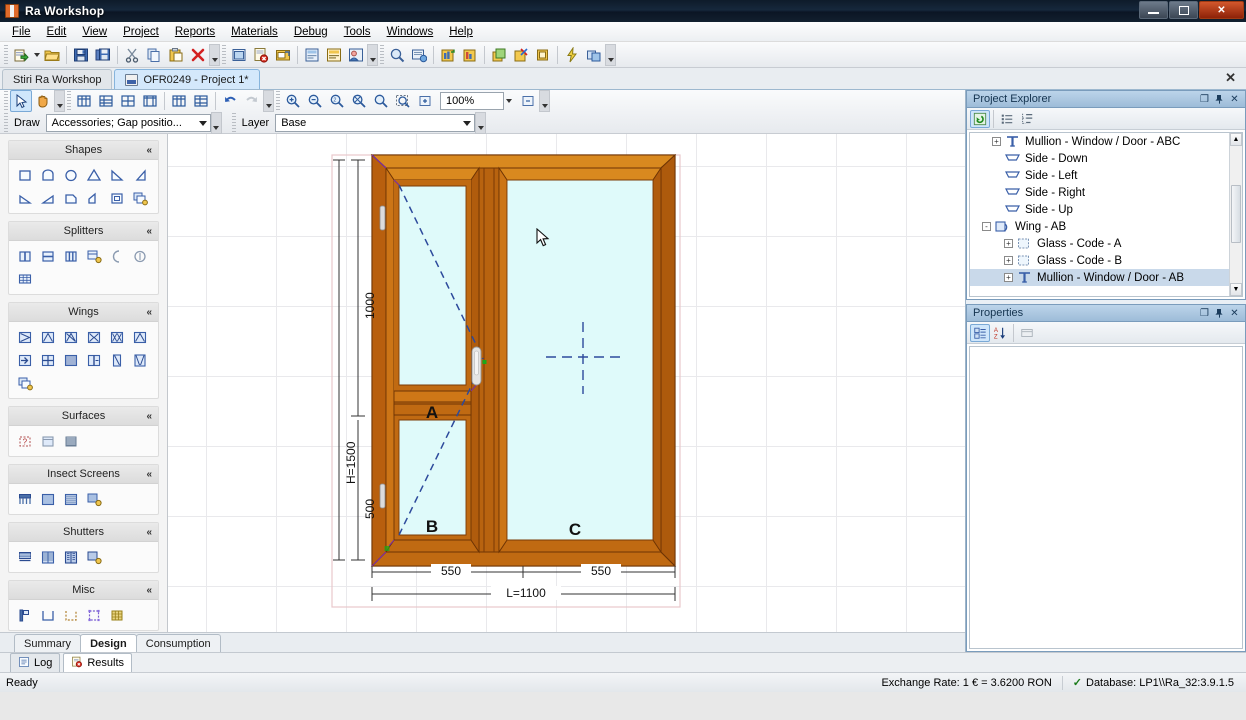  Describe the element at coordinates (461, 32) in the screenshot. I see `menu-item-help: Help` at that location.